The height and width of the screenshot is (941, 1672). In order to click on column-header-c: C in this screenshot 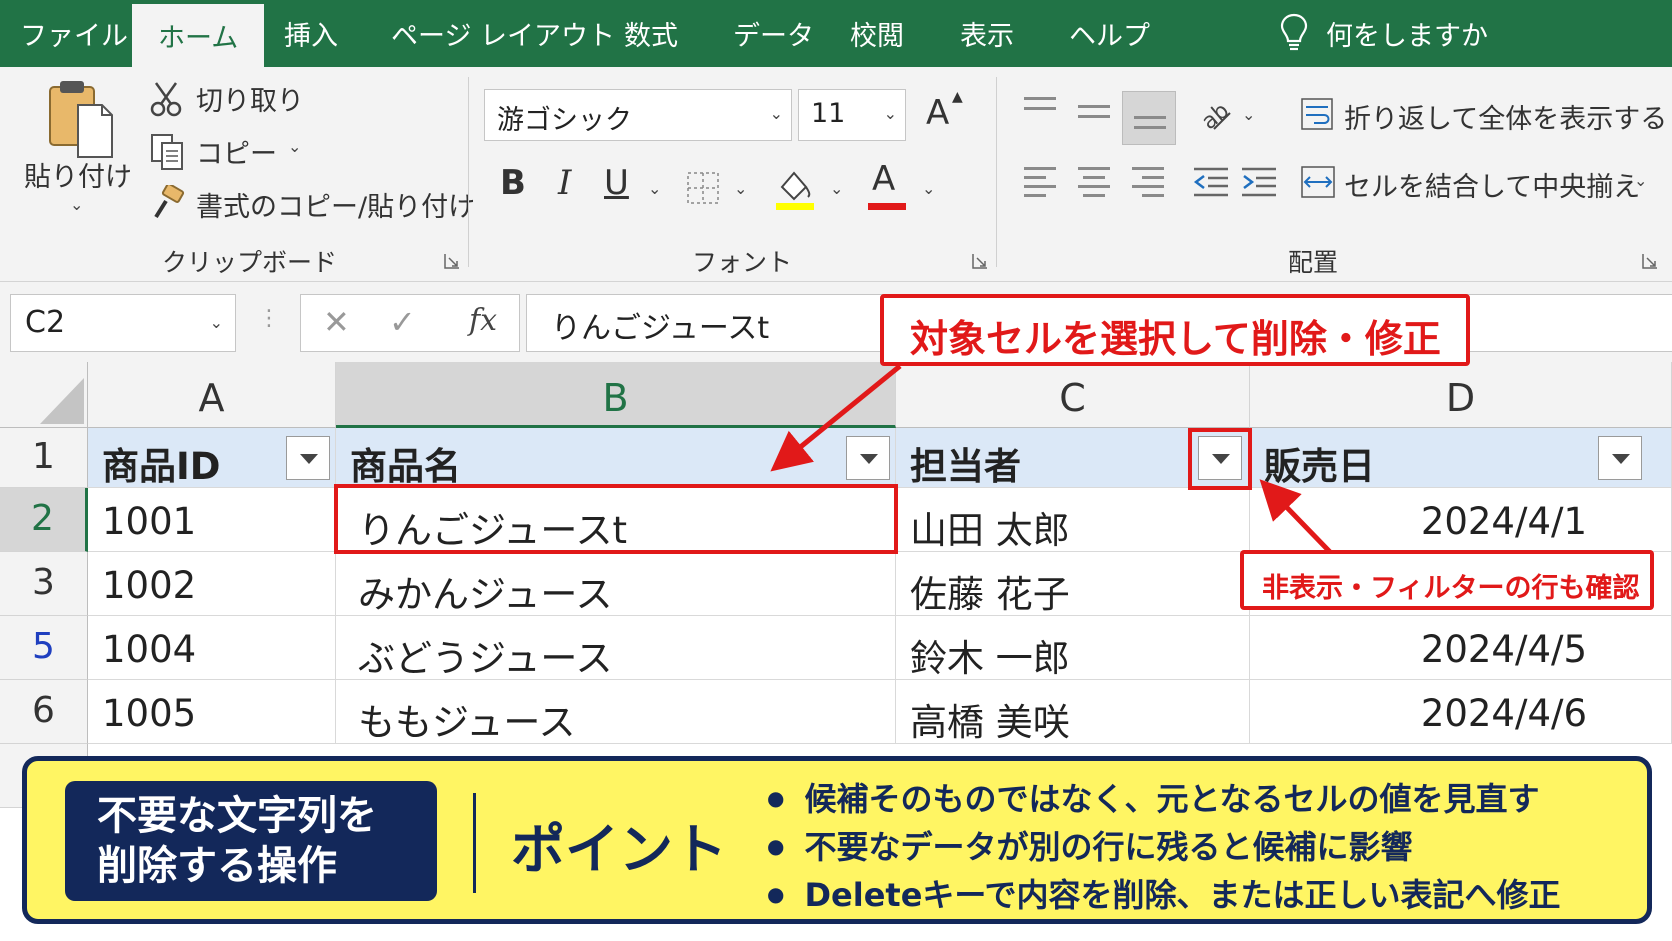, I will do `click(1073, 395)`.